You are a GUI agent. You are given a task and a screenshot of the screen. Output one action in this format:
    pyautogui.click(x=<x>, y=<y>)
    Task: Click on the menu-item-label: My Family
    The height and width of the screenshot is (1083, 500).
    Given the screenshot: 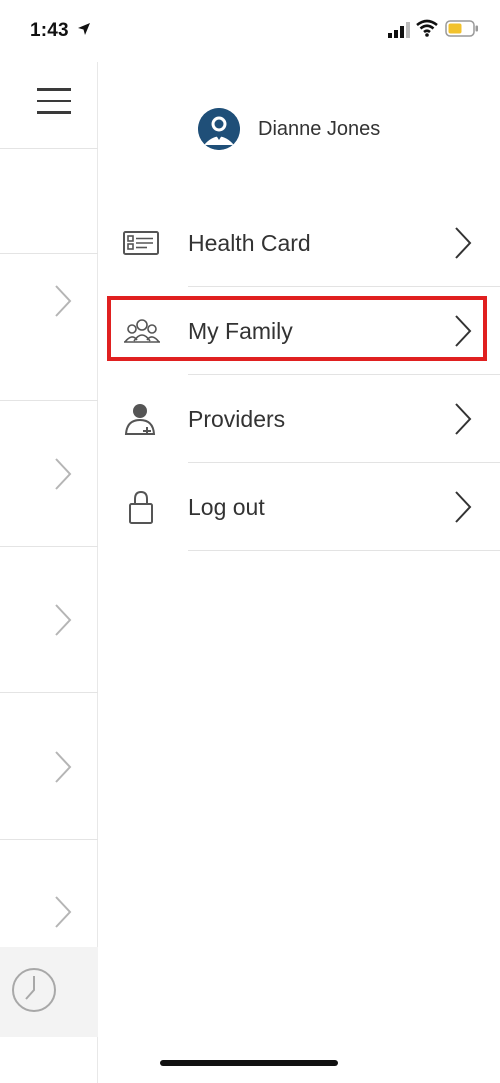 What is the action you would take?
    pyautogui.click(x=240, y=331)
    